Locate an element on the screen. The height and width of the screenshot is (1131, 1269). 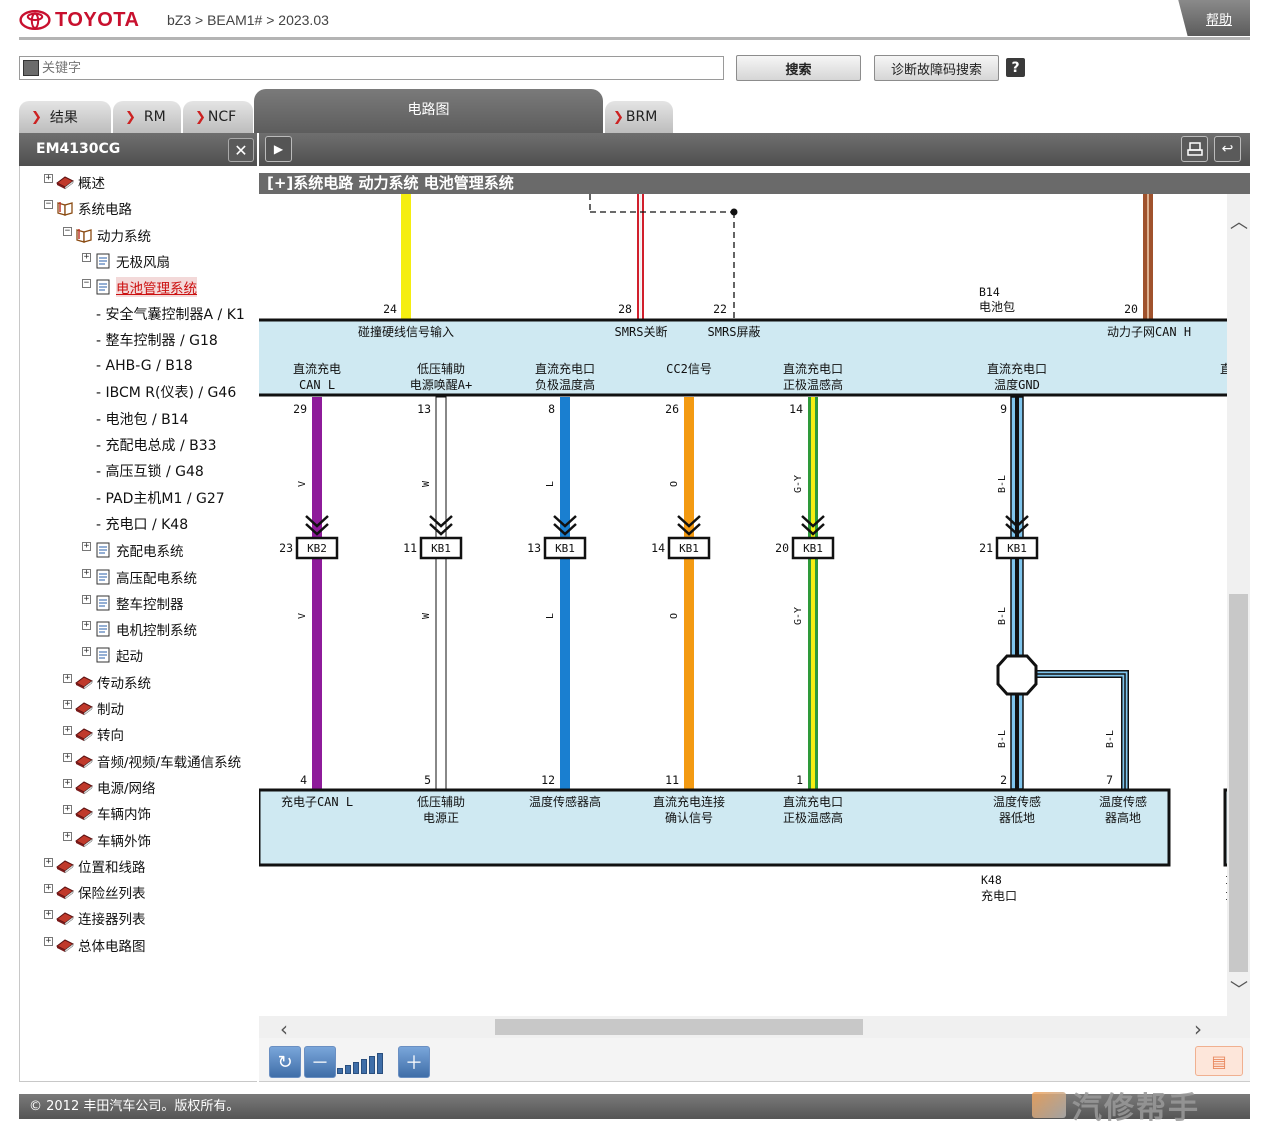
wire-color-code: G-Y is located at coordinates (798, 616).